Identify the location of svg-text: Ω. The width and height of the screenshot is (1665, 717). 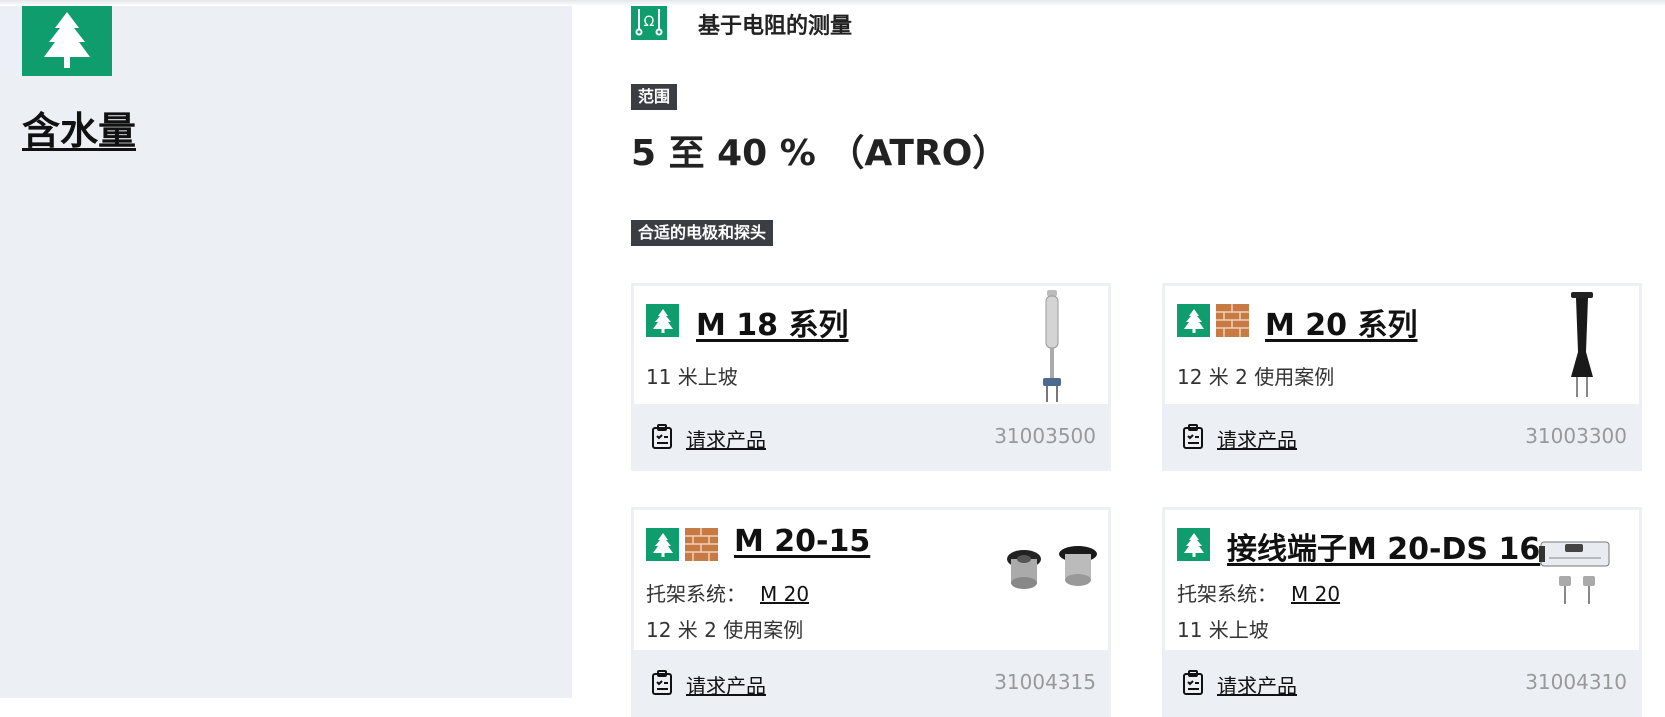
(649, 22).